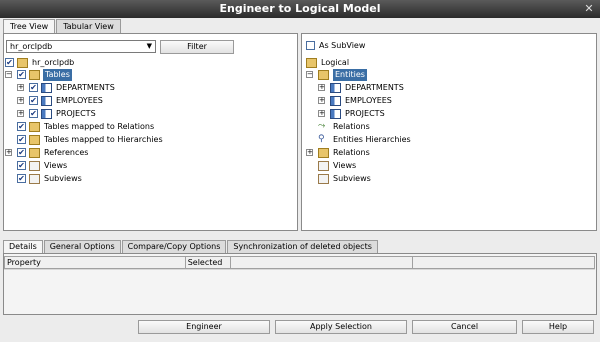 This screenshot has height=342, width=600. Describe the element at coordinates (21, 139) in the screenshot. I see `checkbox-mapped-hierarchies: ✔` at that location.